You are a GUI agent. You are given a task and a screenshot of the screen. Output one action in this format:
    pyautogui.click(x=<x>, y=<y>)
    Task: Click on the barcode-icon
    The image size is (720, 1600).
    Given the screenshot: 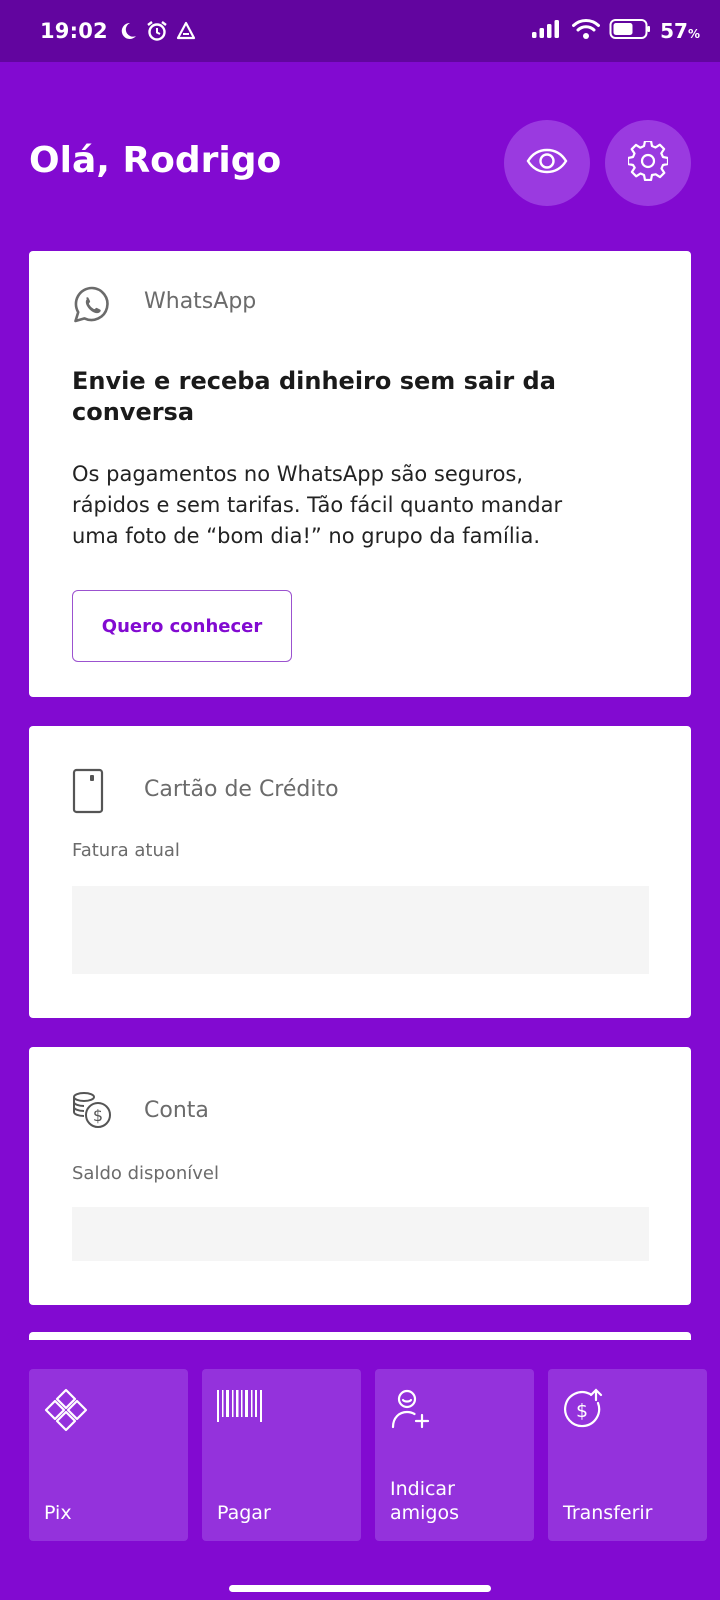 What is the action you would take?
    pyautogui.click(x=240, y=1408)
    